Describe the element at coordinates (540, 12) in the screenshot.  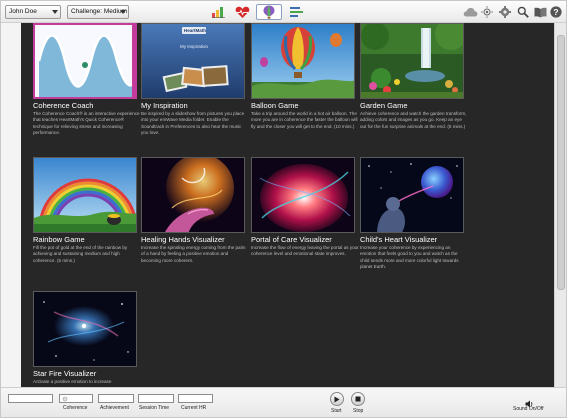
I see `book-icon` at that location.